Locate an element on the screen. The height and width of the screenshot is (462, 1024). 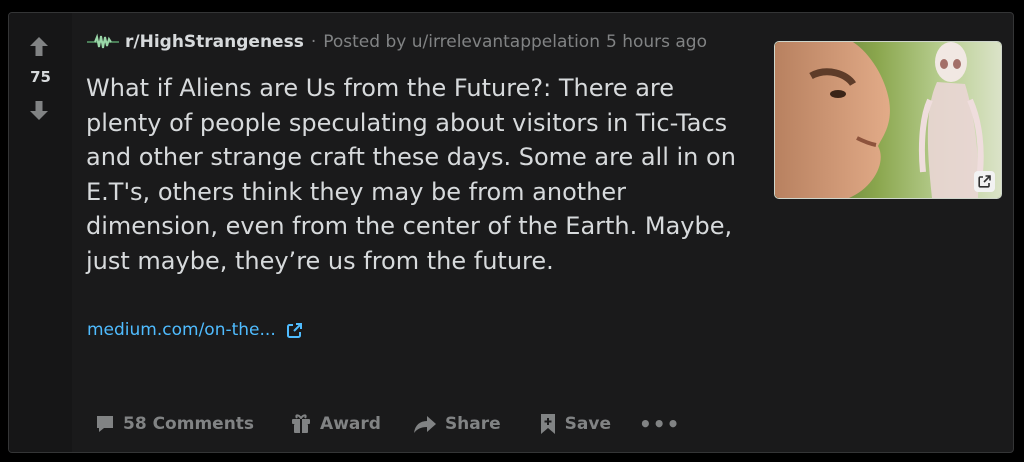
save-label: Save is located at coordinates (587, 424).